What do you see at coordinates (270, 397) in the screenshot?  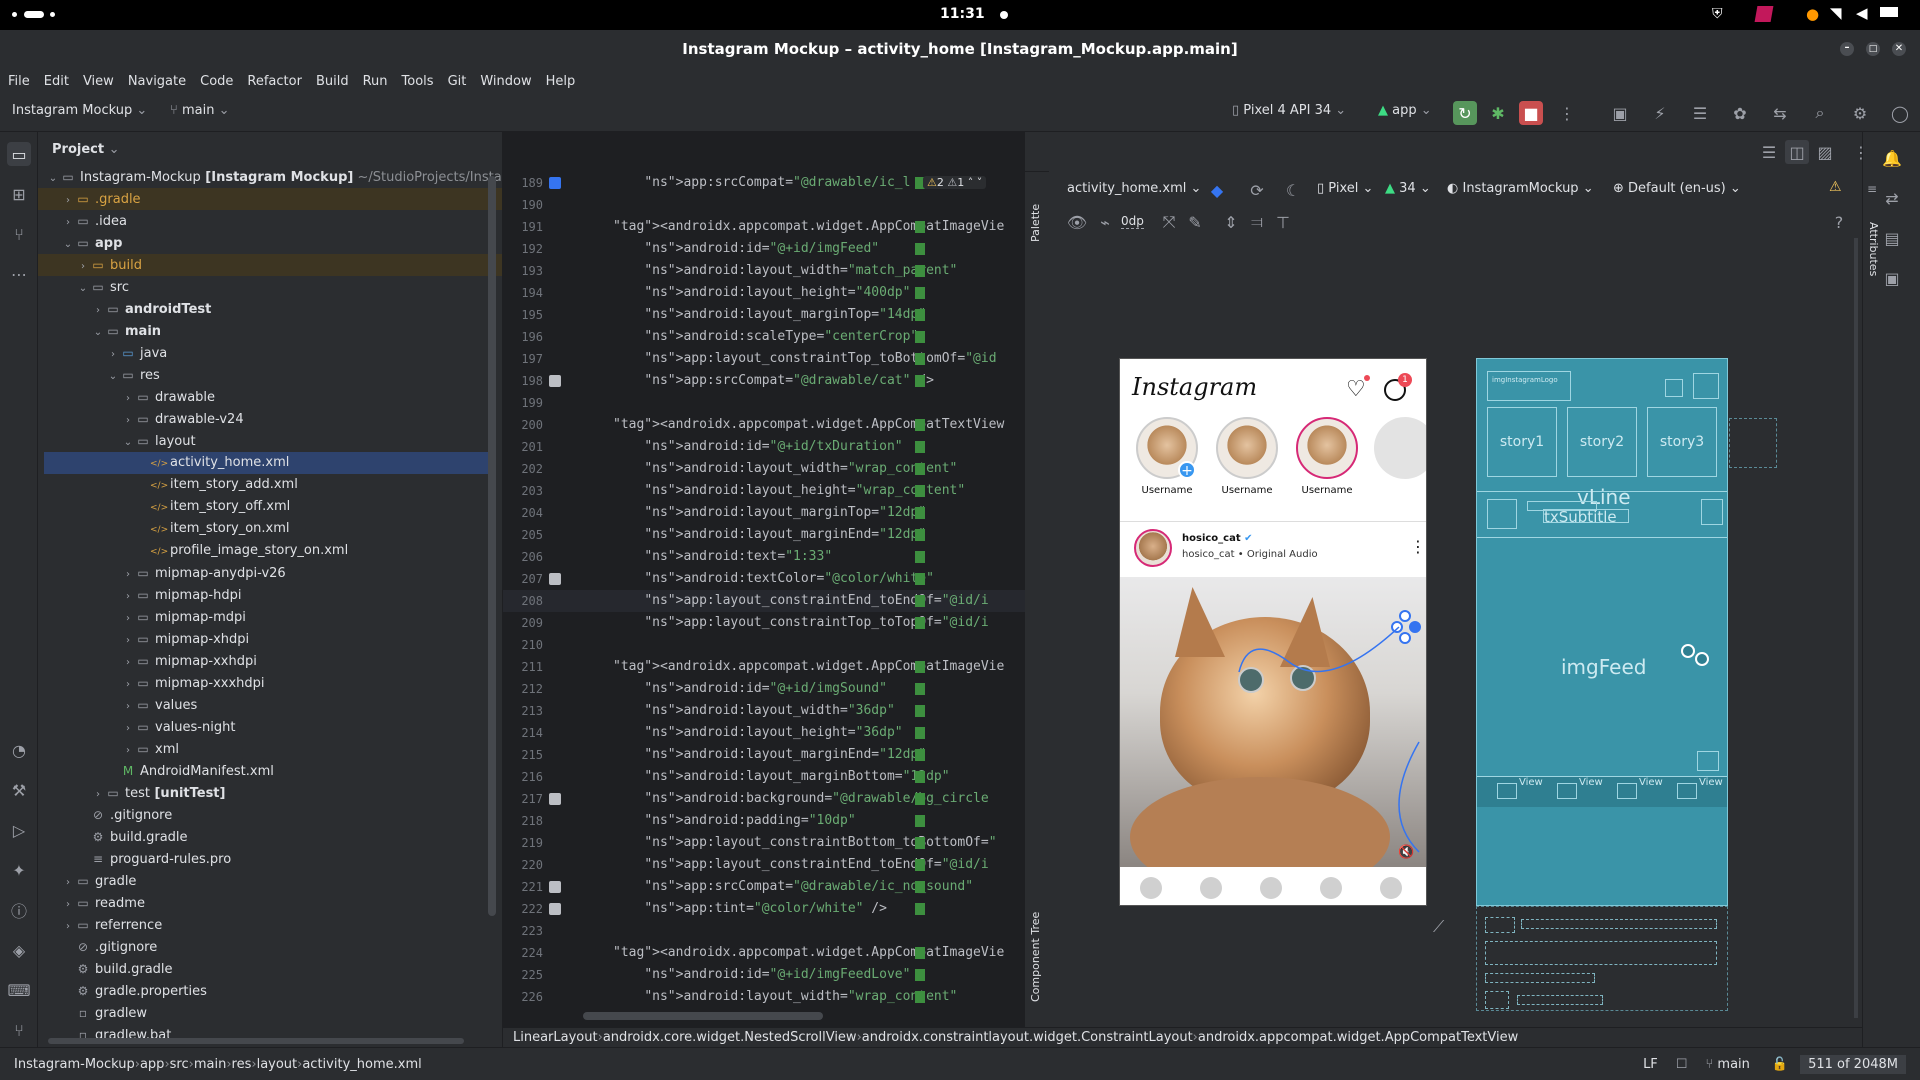 I see `tree-item: › ▭ drawable` at bounding box center [270, 397].